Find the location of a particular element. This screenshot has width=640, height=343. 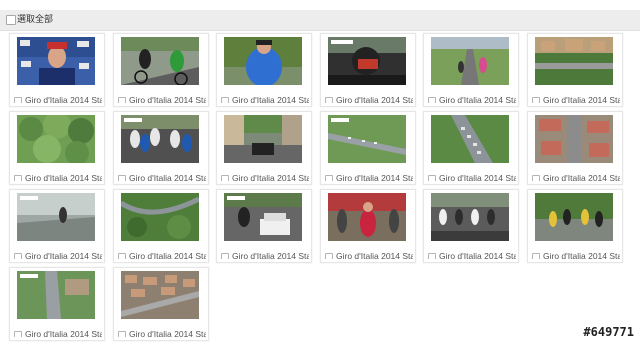

select-all-checkbox is located at coordinates (11, 20).